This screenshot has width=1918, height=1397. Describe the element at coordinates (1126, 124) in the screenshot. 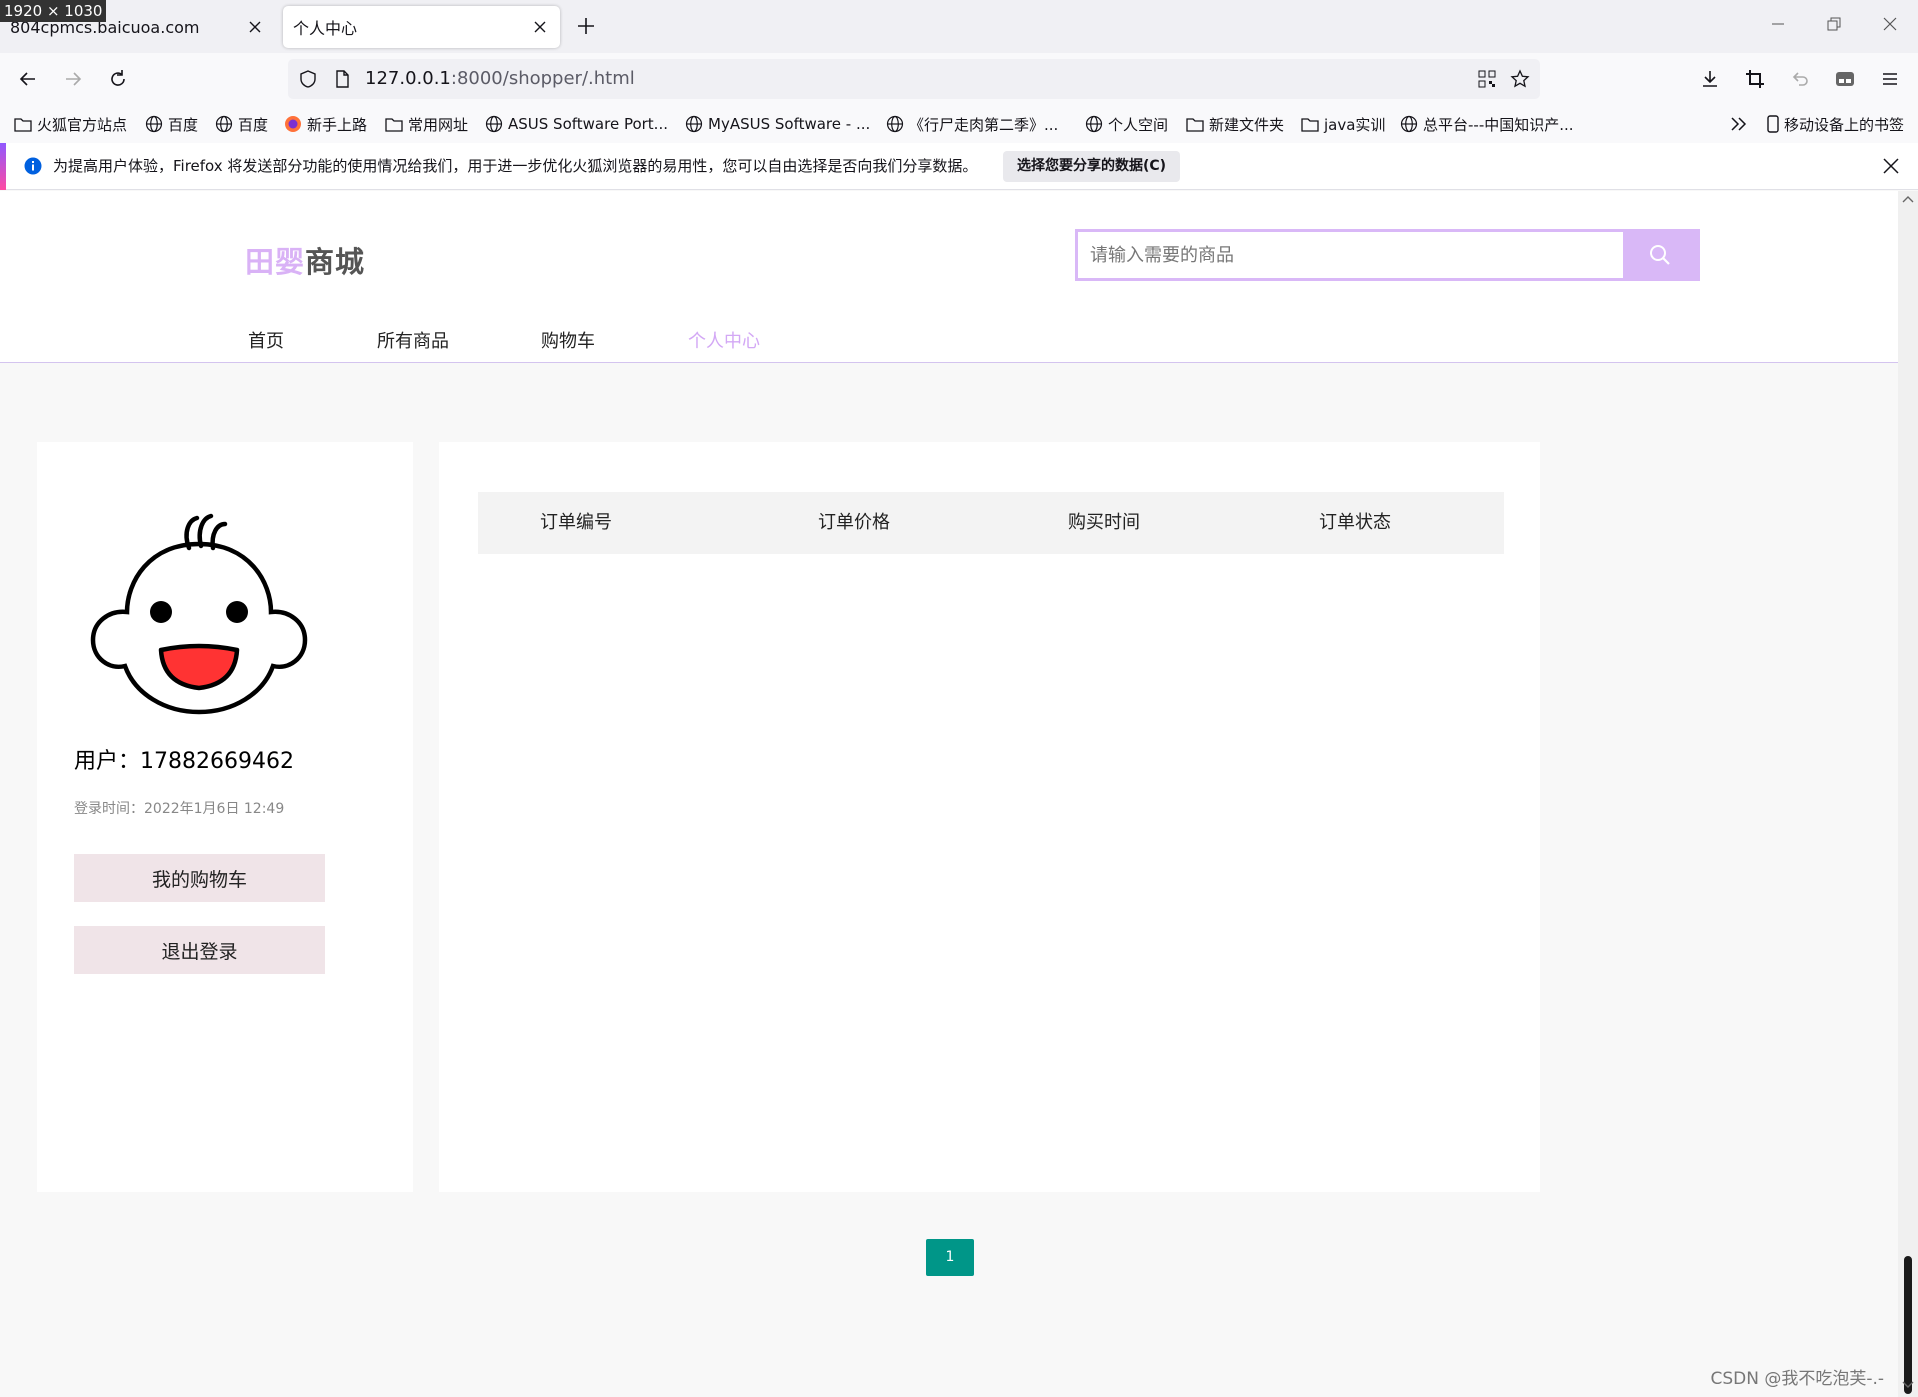

I see `bookmark-item: 个人空间` at that location.